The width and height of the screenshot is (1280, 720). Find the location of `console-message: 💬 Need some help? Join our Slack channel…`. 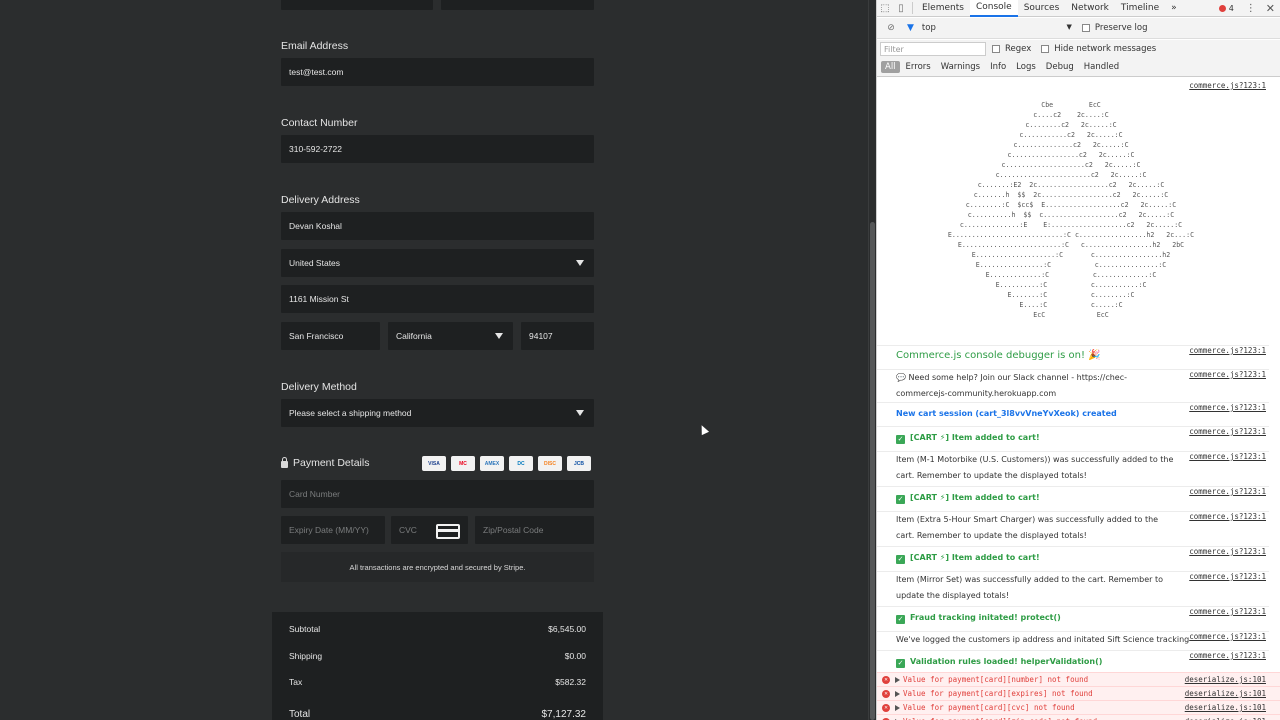

console-message: 💬 Need some help? Join our Slack channel… is located at coordinates (1011, 385).